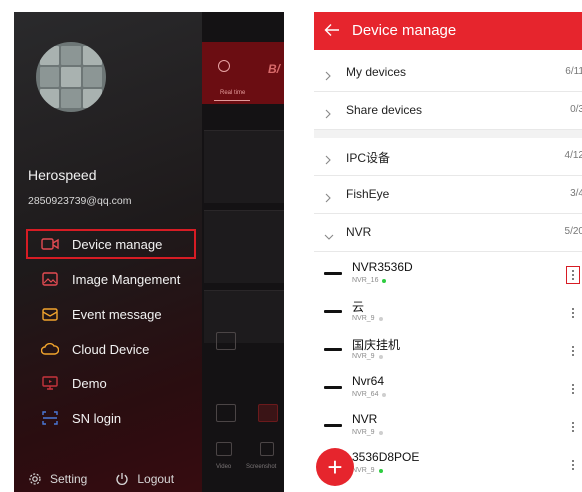 This screenshot has height=492, width=582. I want to click on menu-item-label: SN login, so click(97, 418).